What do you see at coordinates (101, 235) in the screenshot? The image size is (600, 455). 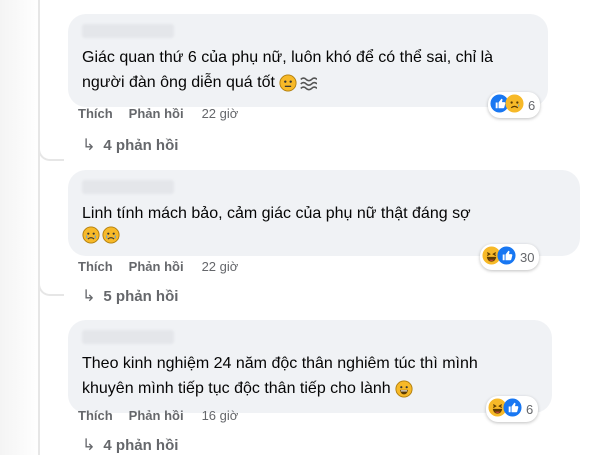 I see `comment-emojis` at bounding box center [101, 235].